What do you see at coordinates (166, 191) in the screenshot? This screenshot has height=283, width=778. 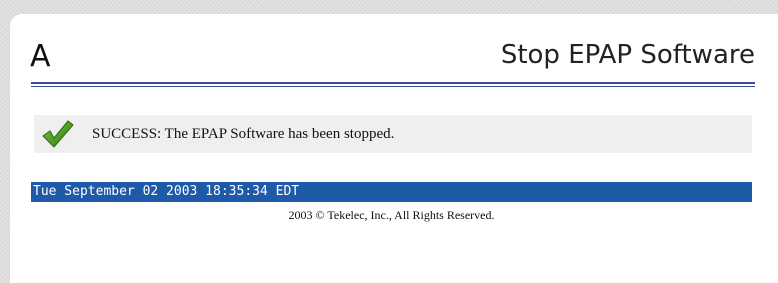 I see `status-timestamp: Tue September 02 2003 18:35:34 EDT` at bounding box center [166, 191].